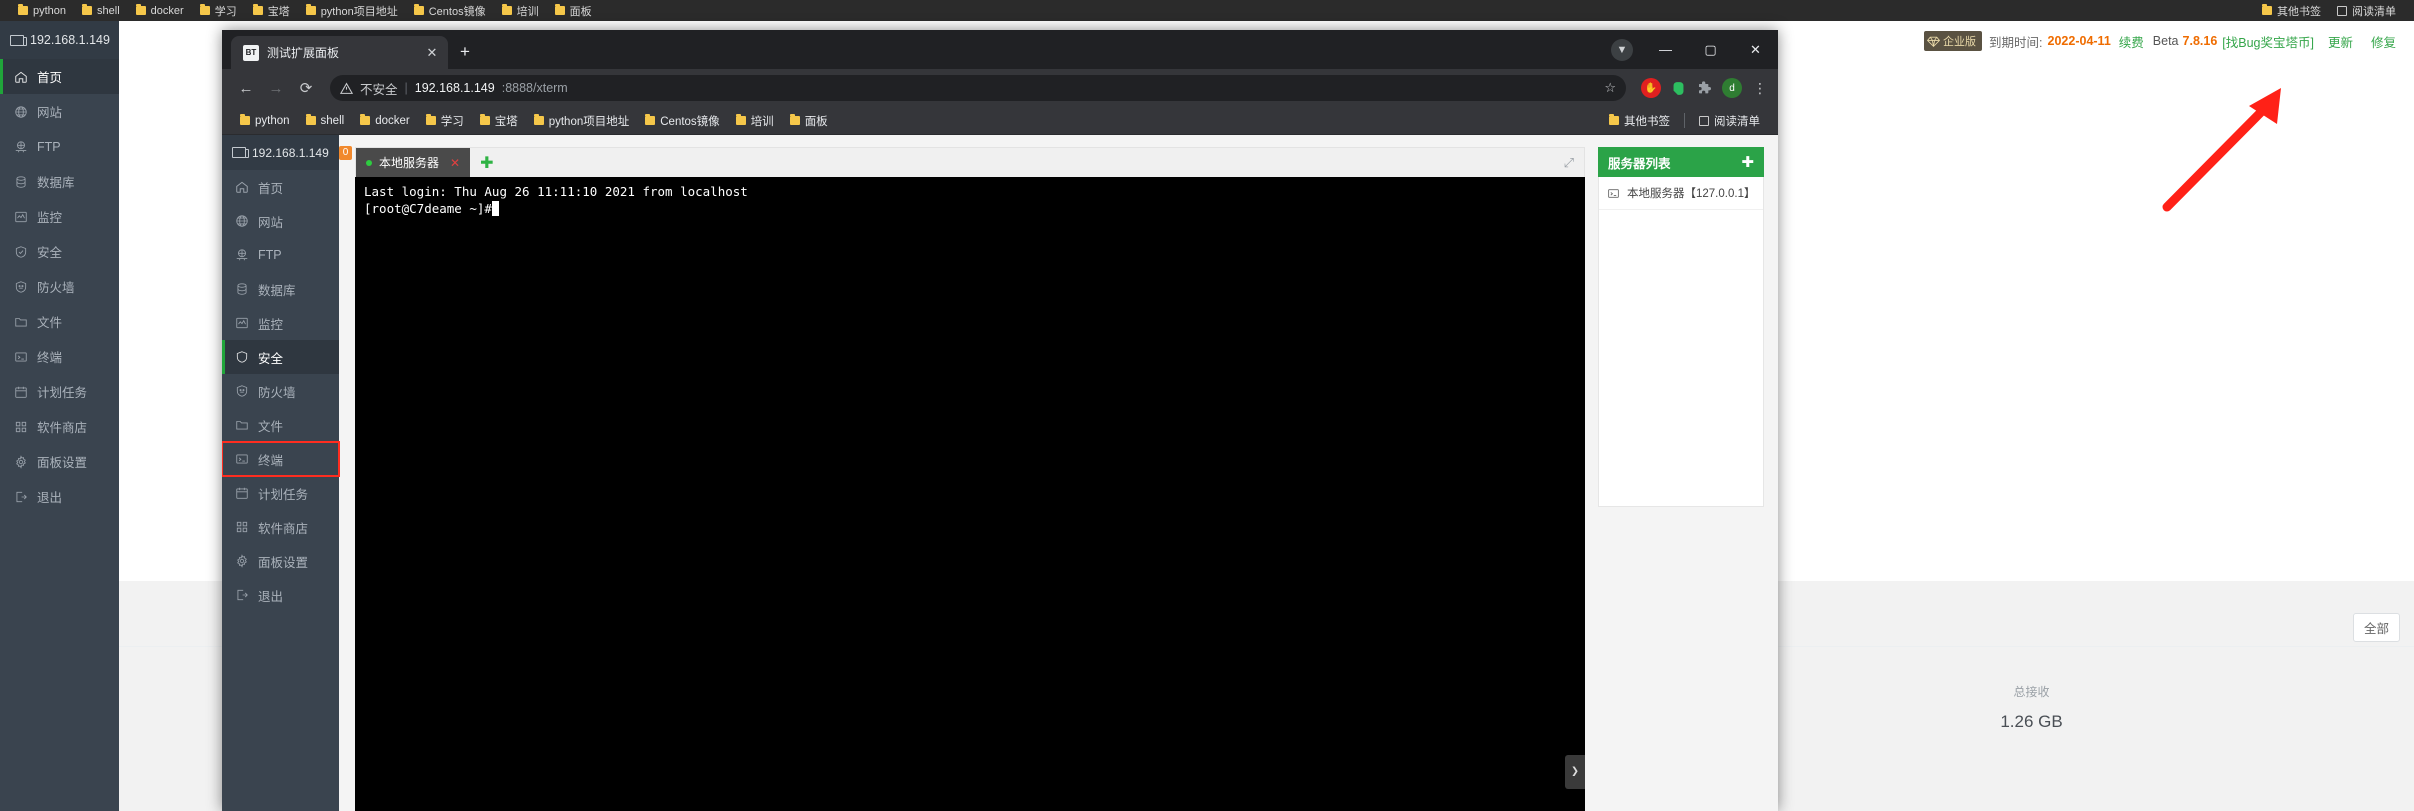  What do you see at coordinates (346, 88) in the screenshot?
I see `warning-icon` at bounding box center [346, 88].